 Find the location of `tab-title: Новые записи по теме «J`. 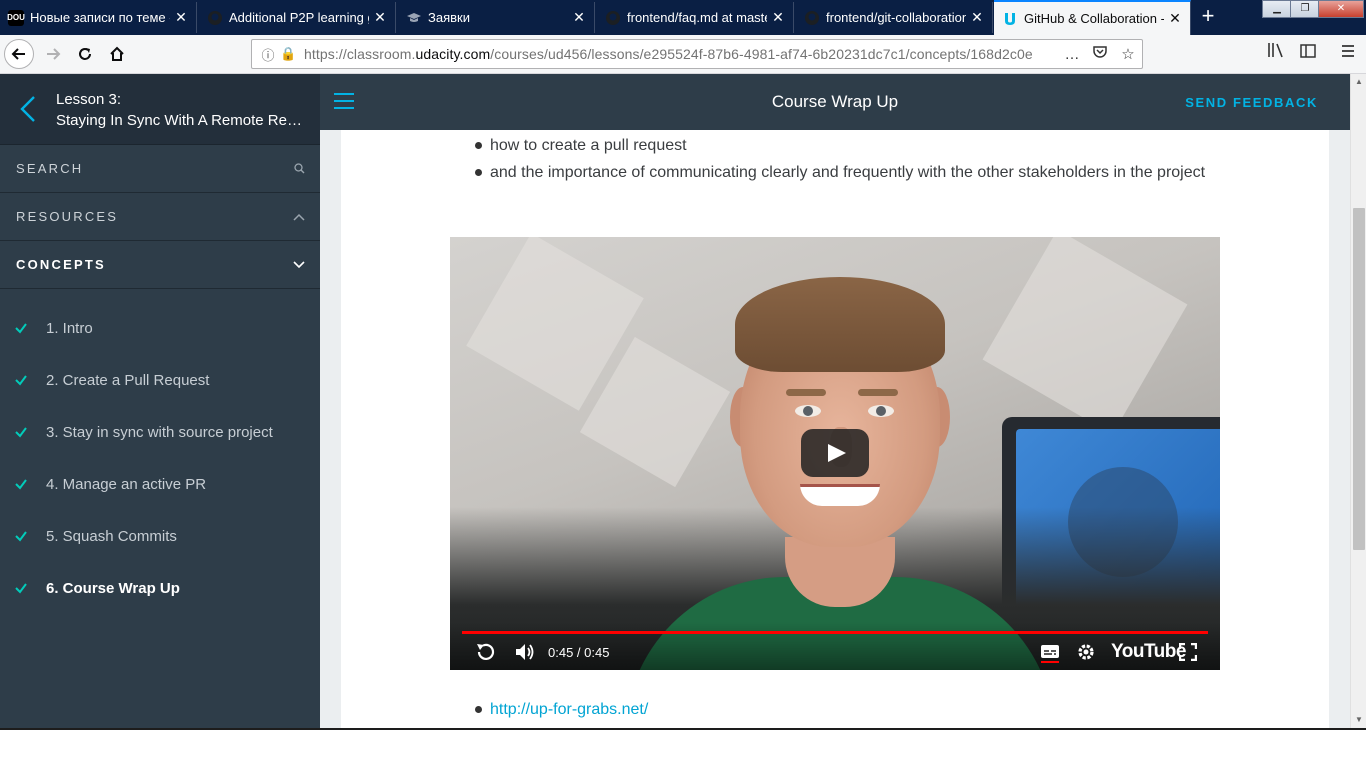

tab-title: Новые записи по теме «J is located at coordinates (100, 17).